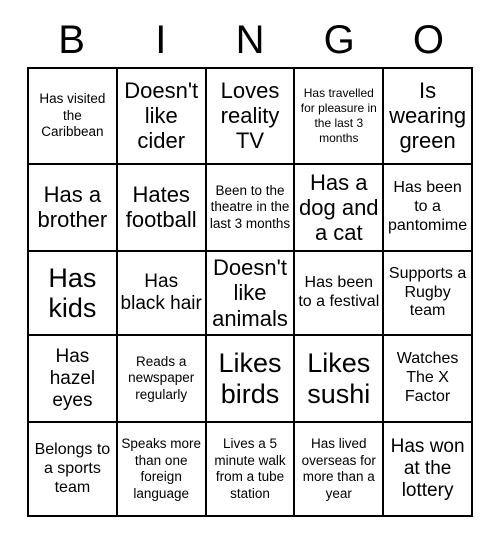 This screenshot has height=544, width=500. I want to click on bingo-cell: Has lived overseas for more than a year, so click(340, 470).